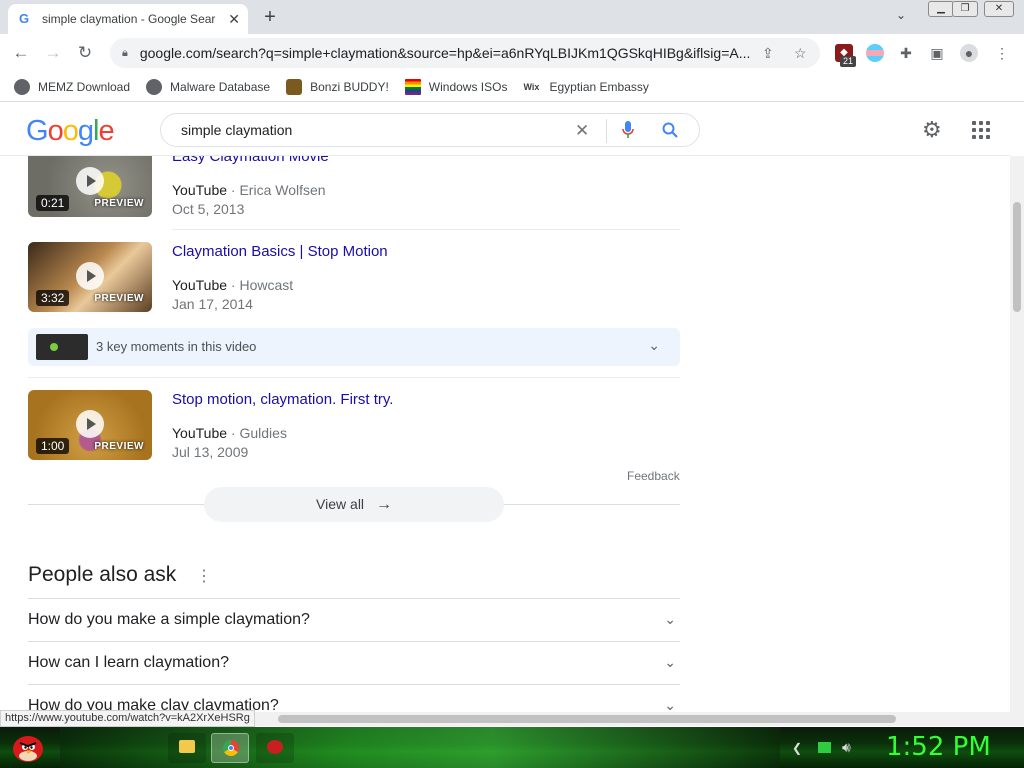 The width and height of the screenshot is (1024, 768). Describe the element at coordinates (941, 9) in the screenshot. I see `minimize-button: ▁` at that location.